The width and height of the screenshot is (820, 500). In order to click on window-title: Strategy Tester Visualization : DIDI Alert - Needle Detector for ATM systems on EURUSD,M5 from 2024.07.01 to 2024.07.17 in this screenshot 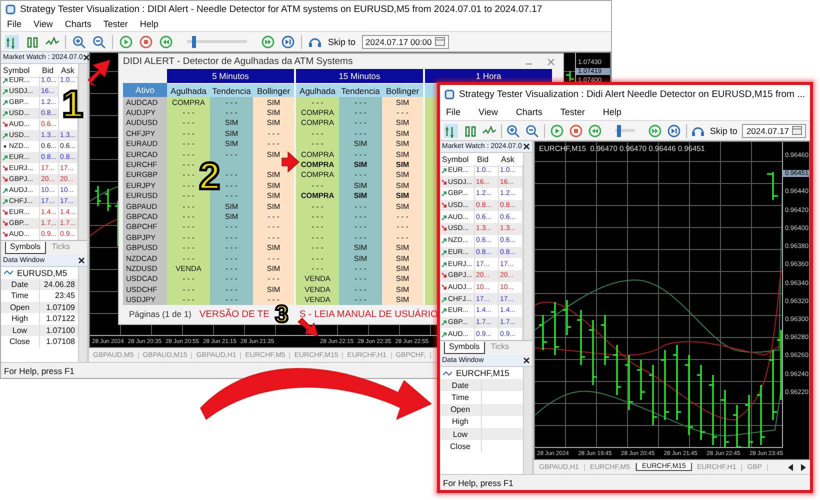, I will do `click(282, 9)`.